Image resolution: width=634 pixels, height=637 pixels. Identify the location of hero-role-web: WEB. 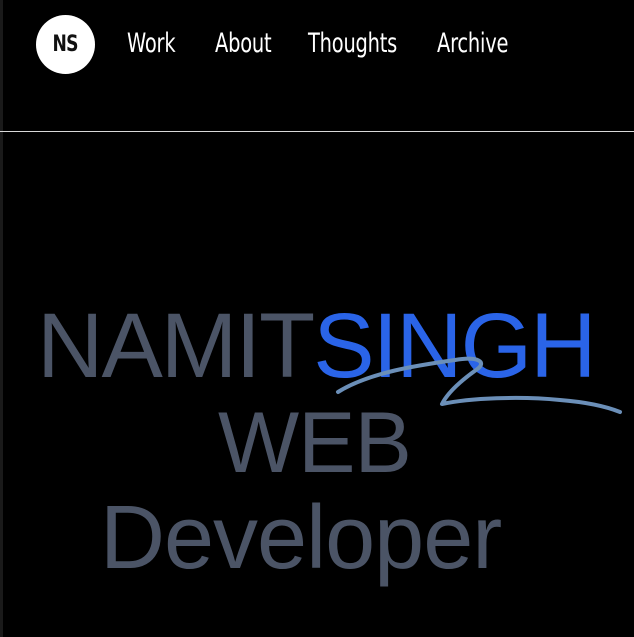
(315, 443).